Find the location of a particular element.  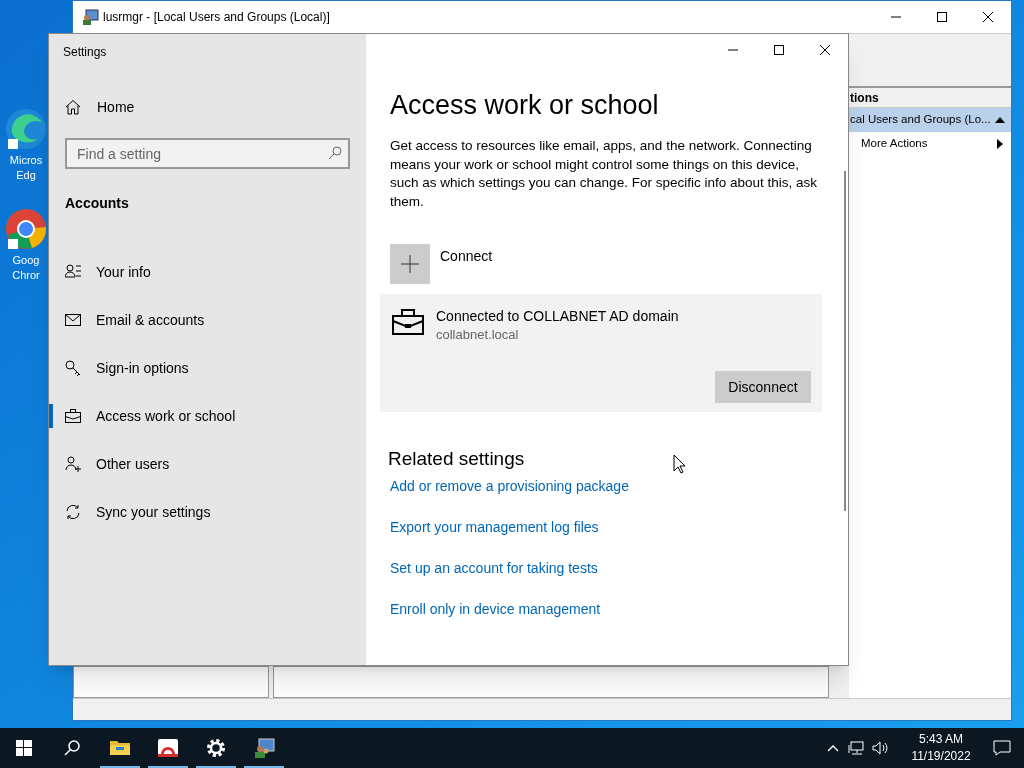

actions-header: tions is located at coordinates (864, 98).